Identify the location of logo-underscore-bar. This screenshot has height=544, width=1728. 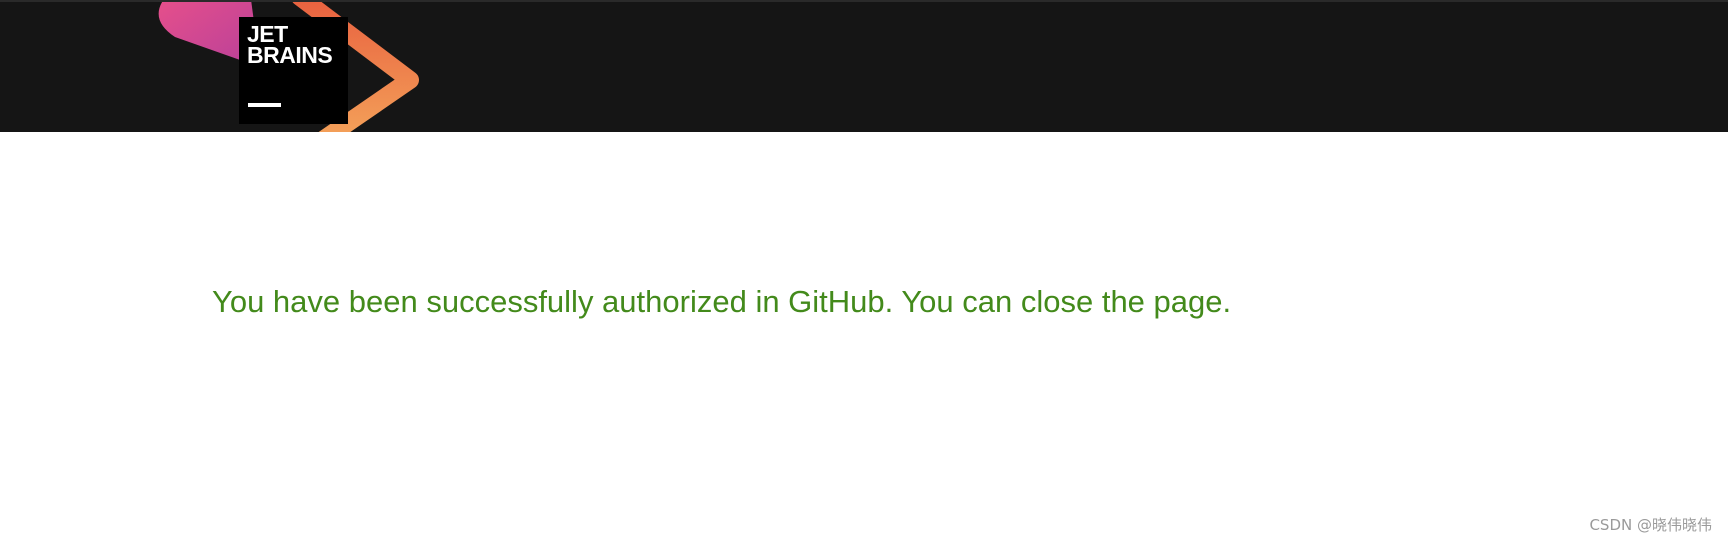
(264, 105).